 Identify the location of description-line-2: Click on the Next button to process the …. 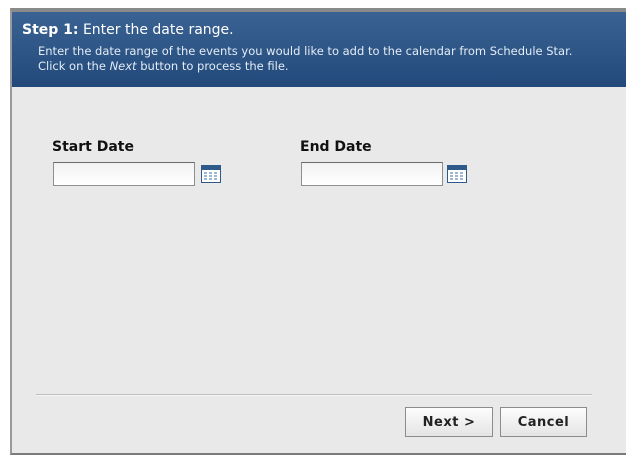
(329, 66).